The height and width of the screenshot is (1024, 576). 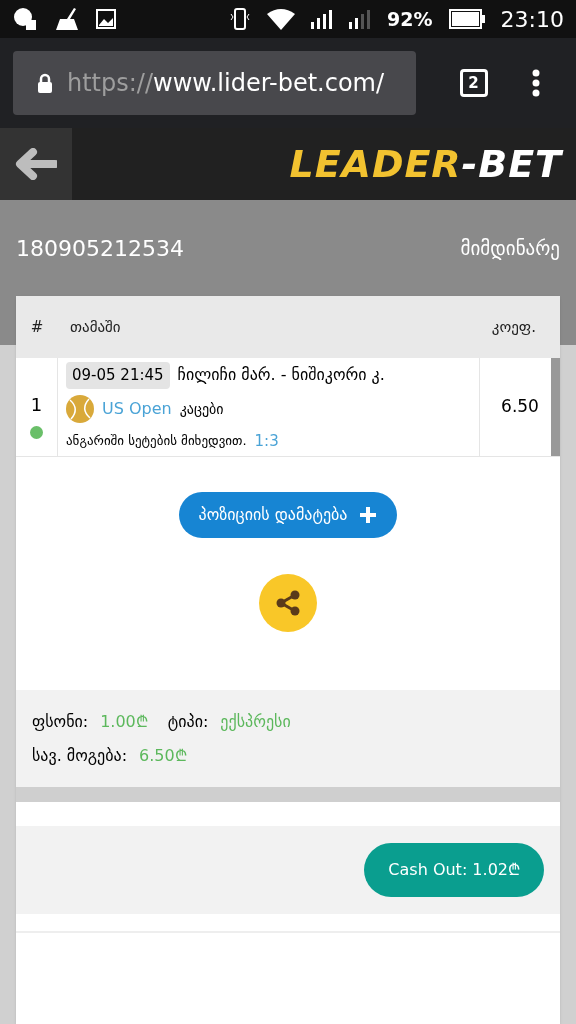 I want to click on share-button, so click(x=288, y=603).